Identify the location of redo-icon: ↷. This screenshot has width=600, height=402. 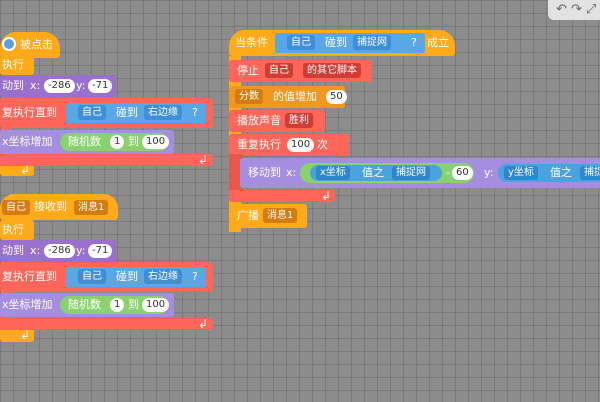
(576, 10).